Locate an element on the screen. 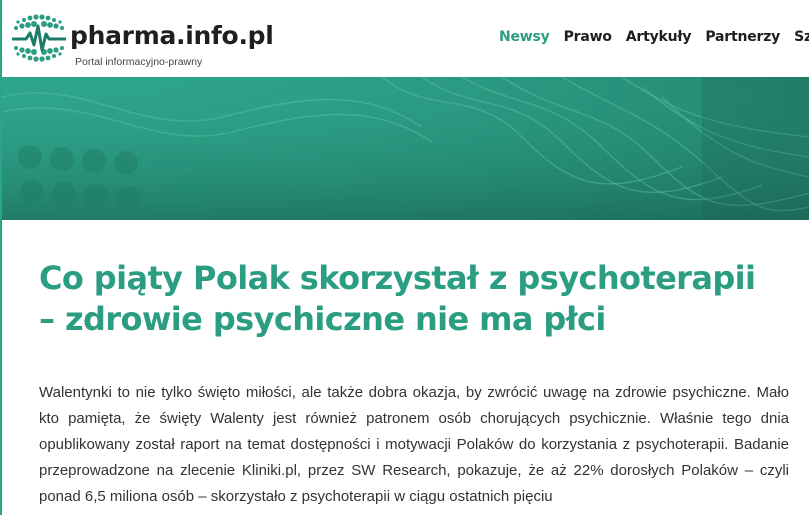 The image size is (809, 515). nav-item-artykuly: Artykuły is located at coordinates (659, 37).